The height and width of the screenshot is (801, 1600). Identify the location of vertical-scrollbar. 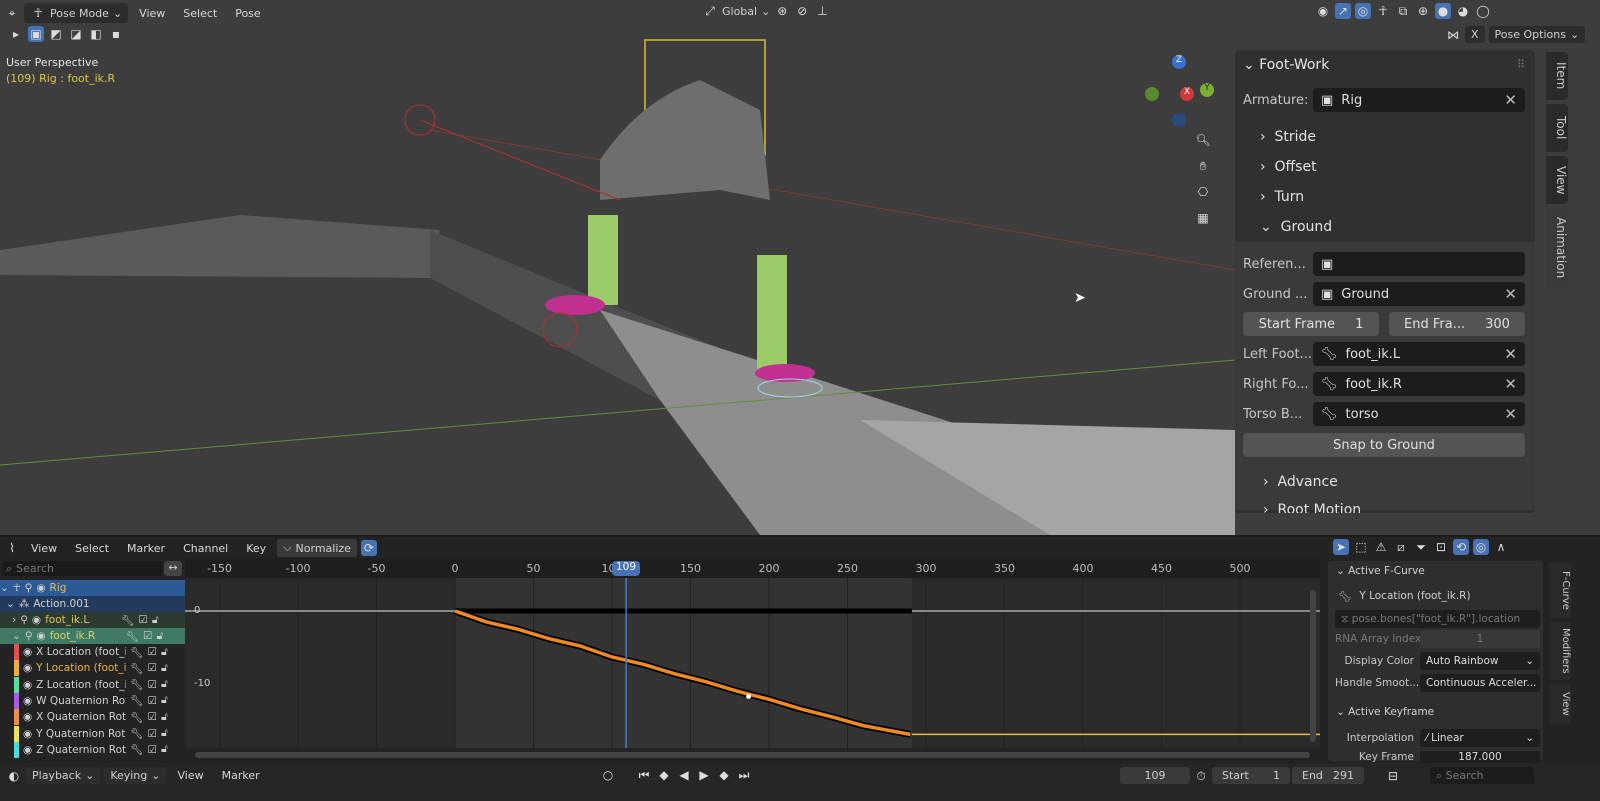
(1313, 666).